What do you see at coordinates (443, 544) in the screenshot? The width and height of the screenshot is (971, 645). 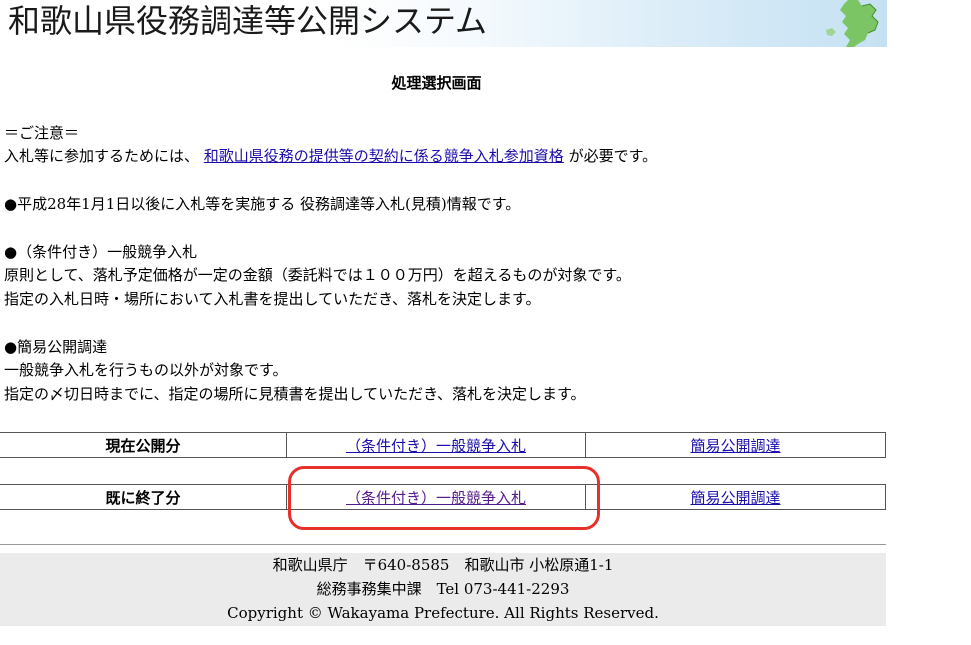 I see `footer-divider` at bounding box center [443, 544].